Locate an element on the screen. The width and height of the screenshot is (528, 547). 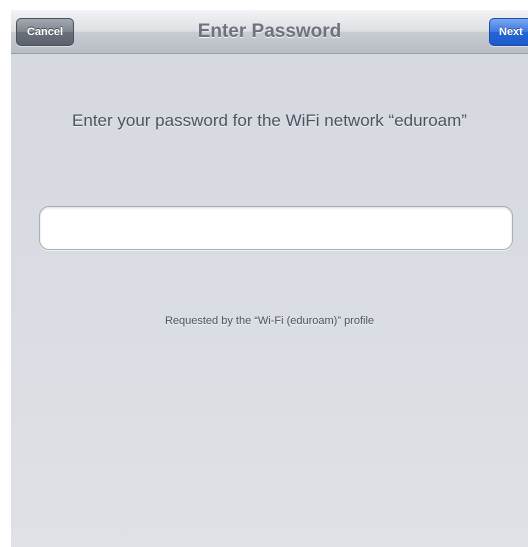
password-field is located at coordinates (276, 228).